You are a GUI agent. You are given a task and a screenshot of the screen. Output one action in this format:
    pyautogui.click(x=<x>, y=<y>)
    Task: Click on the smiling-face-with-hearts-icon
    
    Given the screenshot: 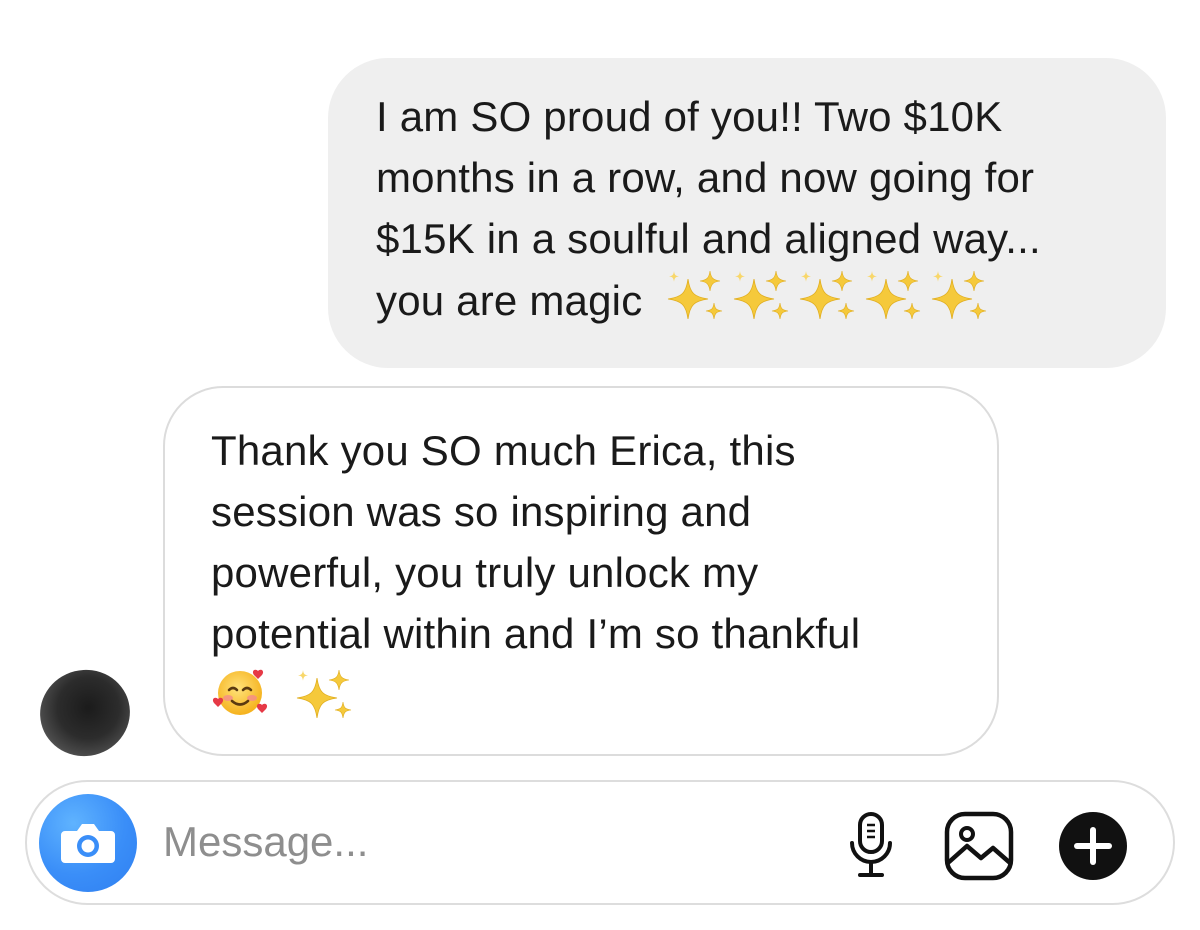 What is the action you would take?
    pyautogui.click(x=240, y=692)
    